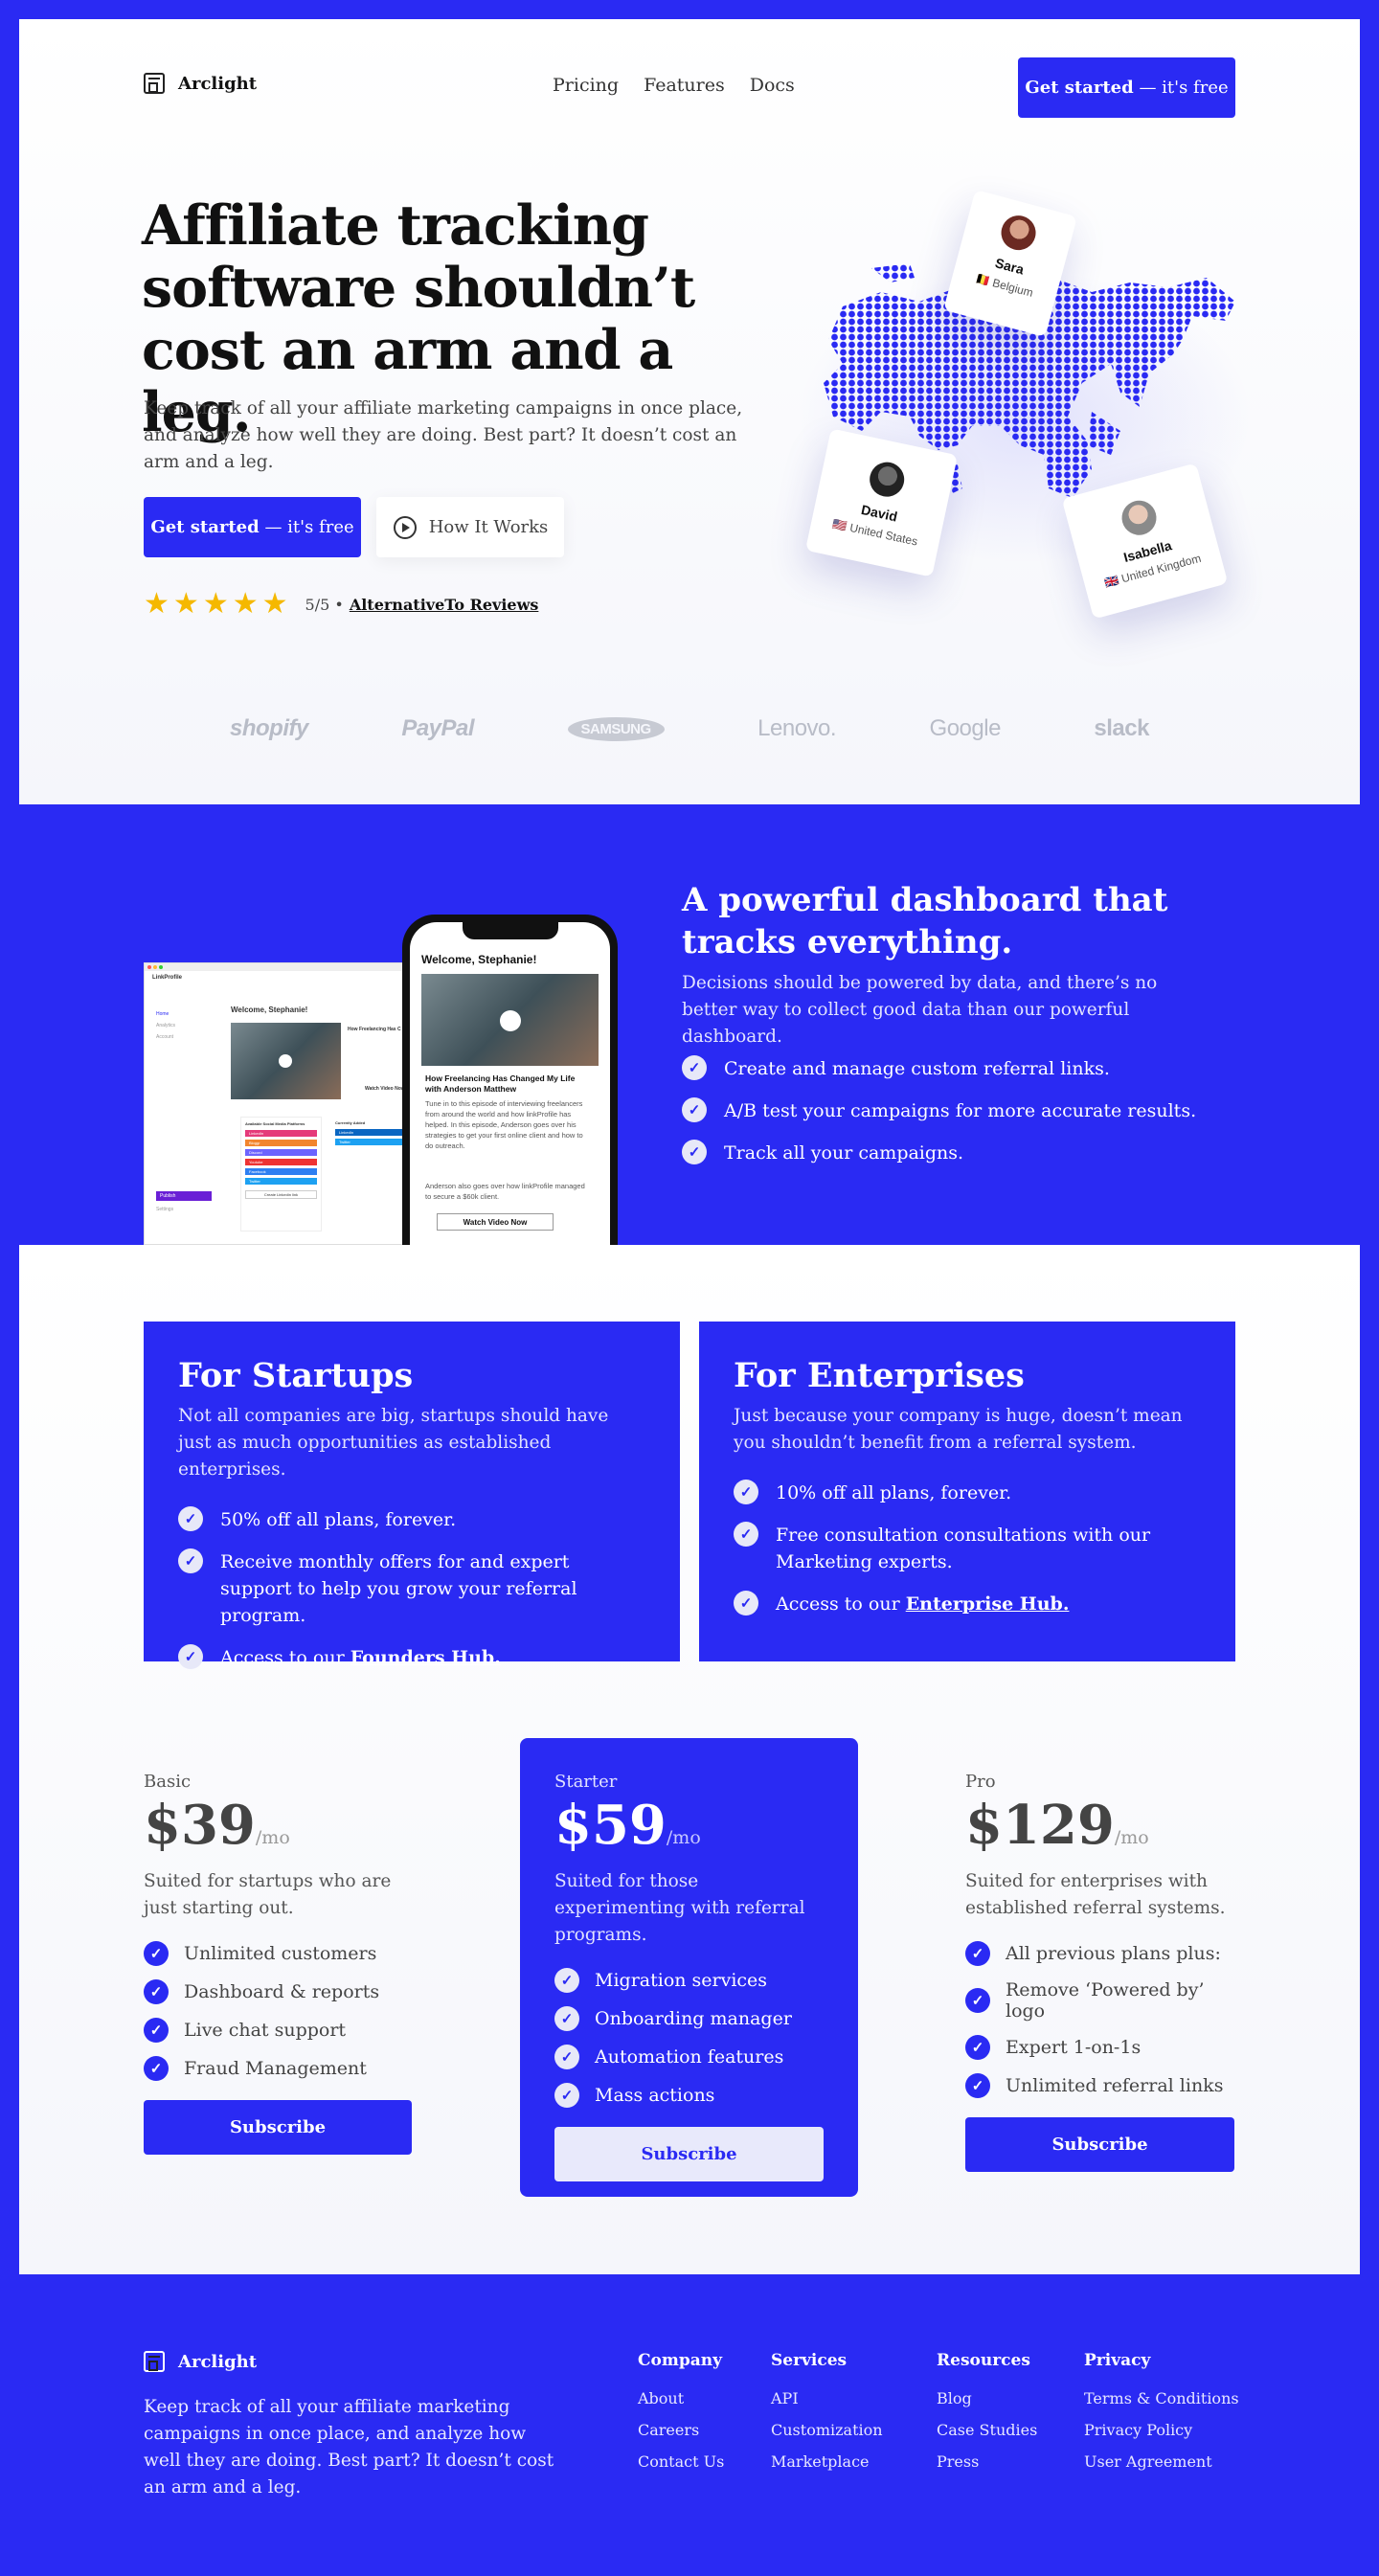 Image resolution: width=1379 pixels, height=2576 pixels. Describe the element at coordinates (281, 1171) in the screenshot. I see `platform-item: Facebook` at that location.